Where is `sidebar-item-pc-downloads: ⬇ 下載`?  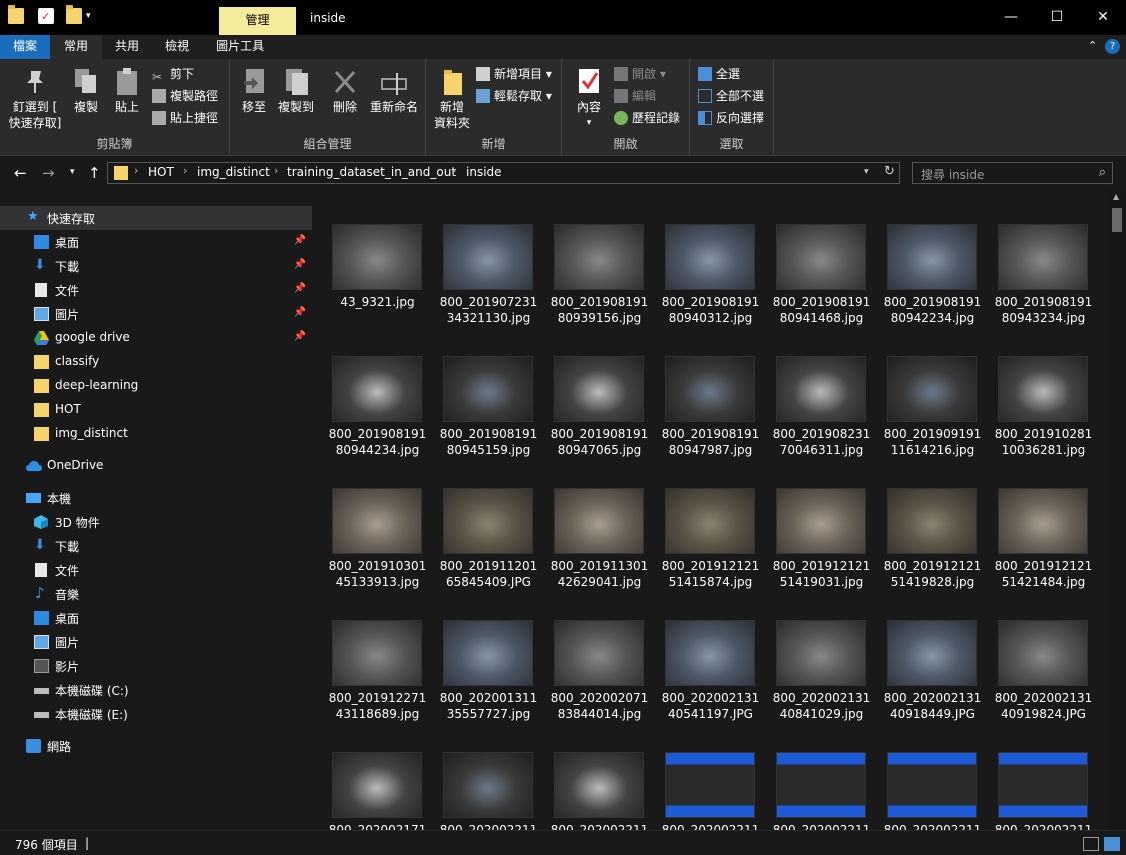
sidebar-item-pc-downloads: ⬇ 下載 is located at coordinates (156, 546).